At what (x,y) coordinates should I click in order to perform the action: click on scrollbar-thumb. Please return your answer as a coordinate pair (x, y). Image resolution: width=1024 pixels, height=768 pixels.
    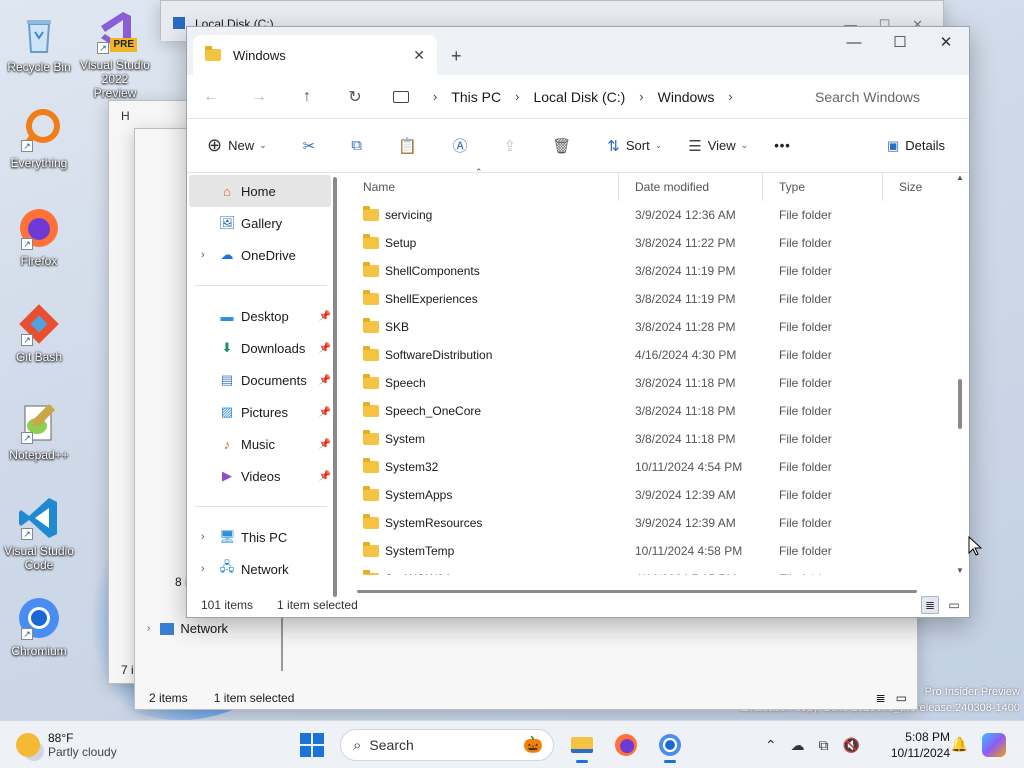
    Looking at the image, I should click on (960, 404).